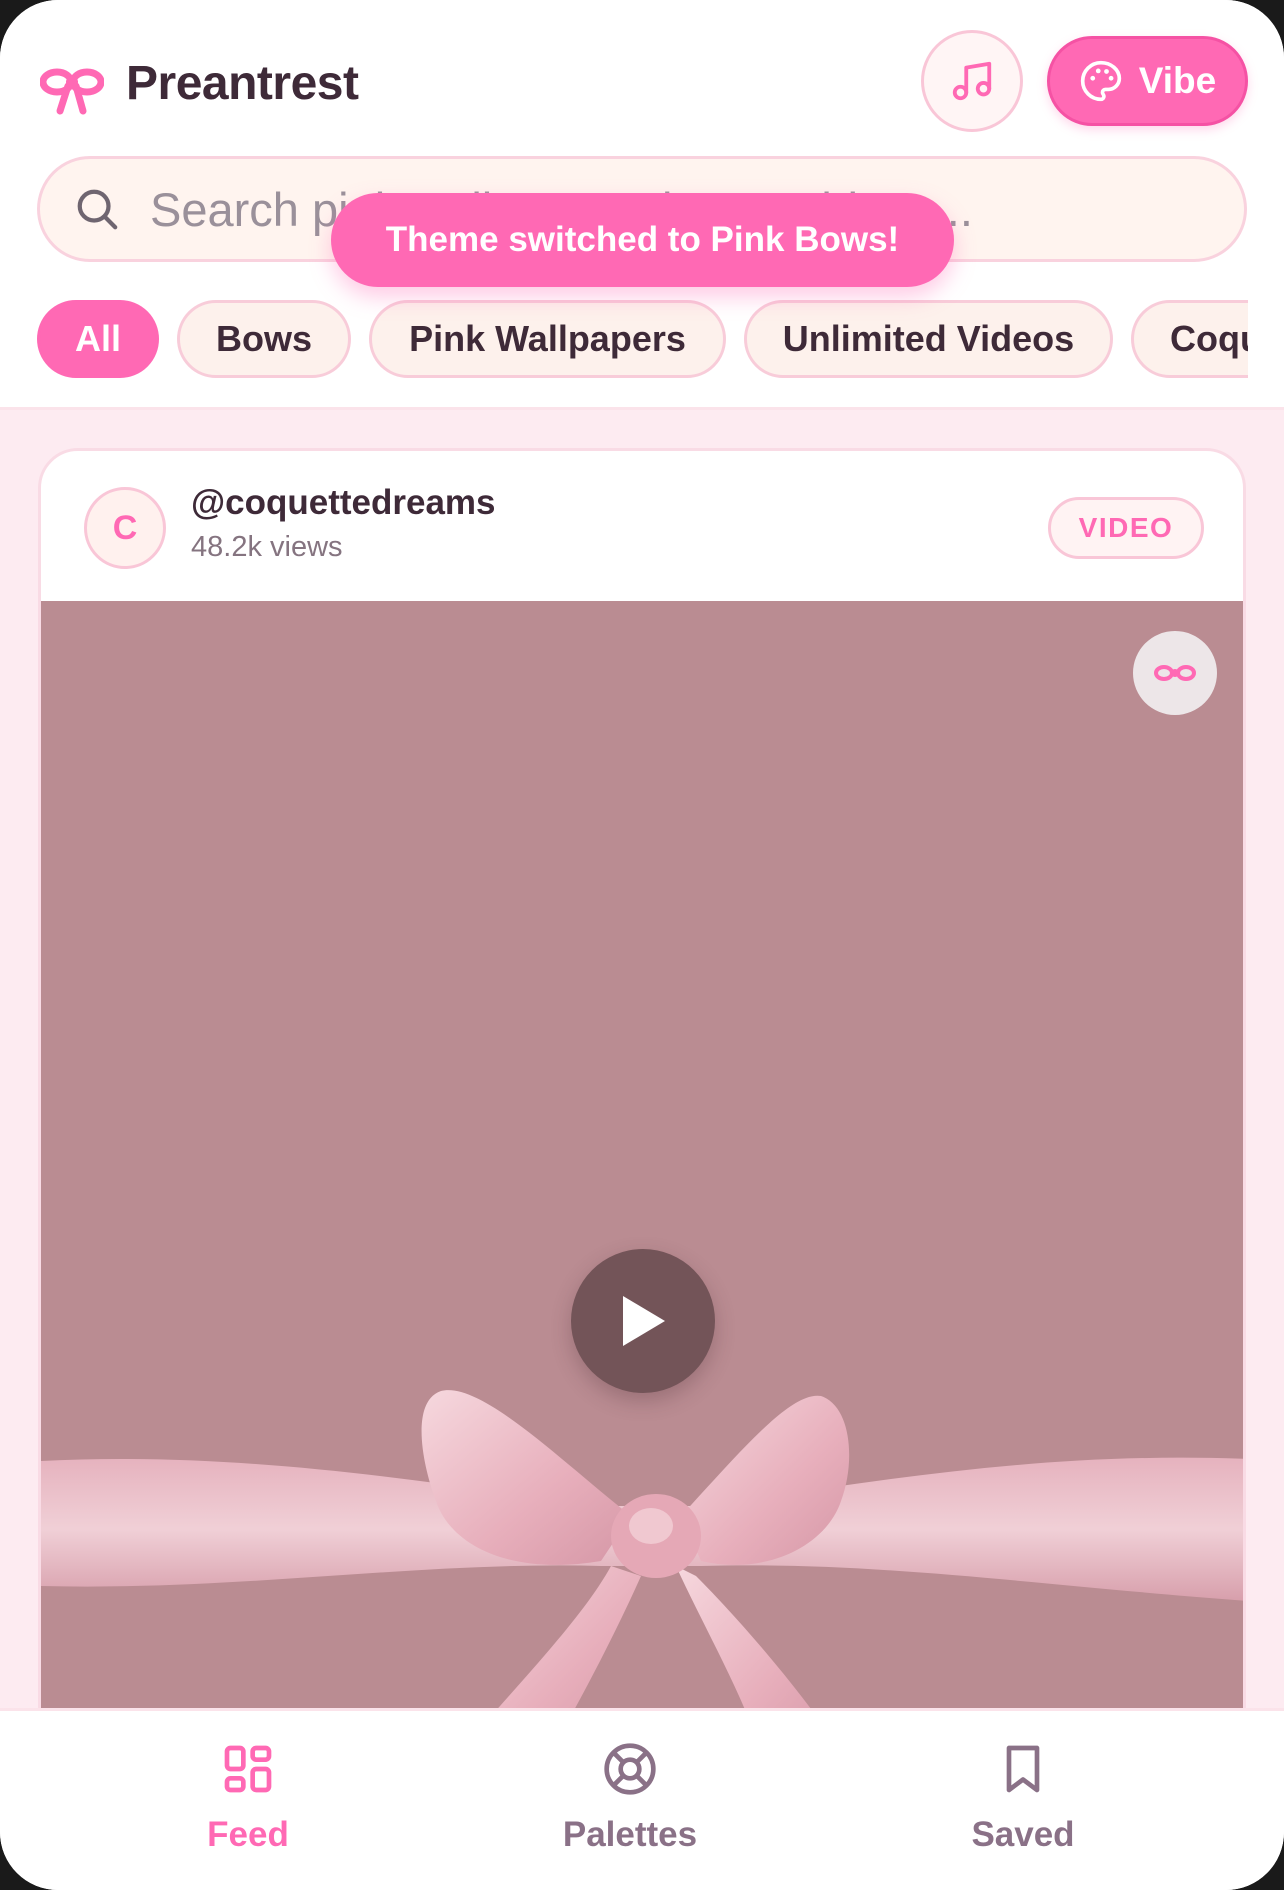  Describe the element at coordinates (1100, 81) in the screenshot. I see `palette-icon` at that location.